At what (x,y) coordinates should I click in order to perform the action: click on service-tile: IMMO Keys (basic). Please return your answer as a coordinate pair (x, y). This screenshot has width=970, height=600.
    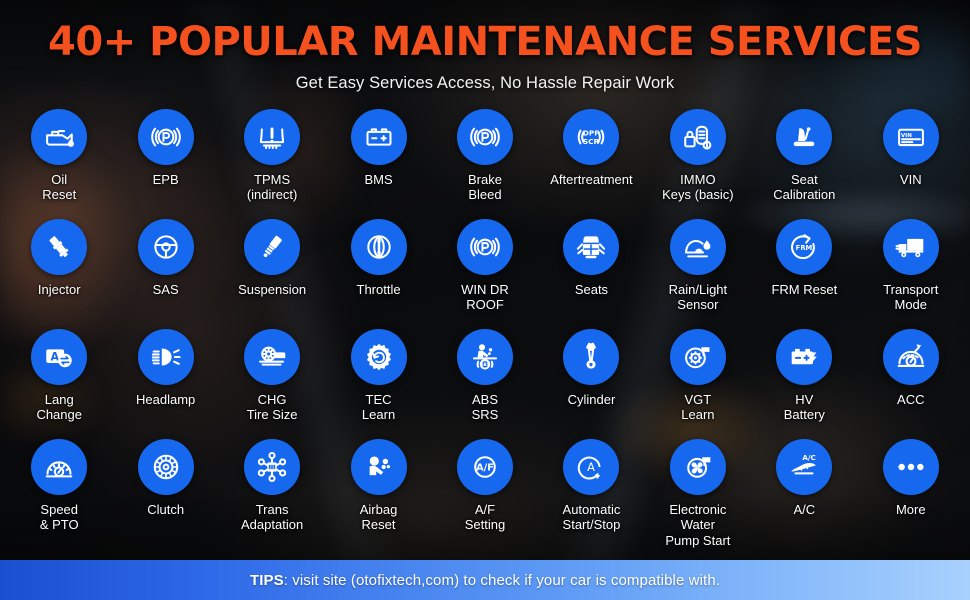
    Looking at the image, I should click on (698, 164).